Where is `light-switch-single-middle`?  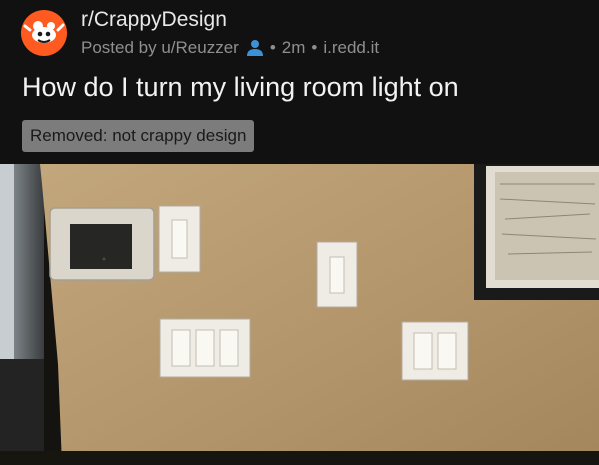
light-switch-single-middle is located at coordinates (337, 274).